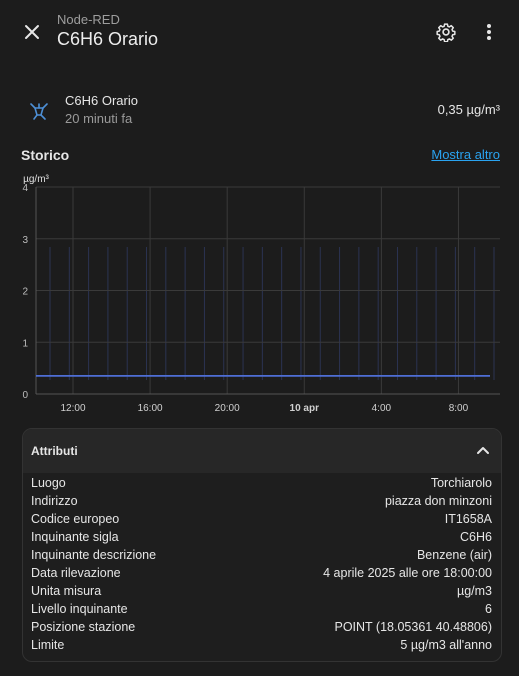 The width and height of the screenshot is (519, 676). Describe the element at coordinates (72, 408) in the screenshot. I see `x-tick-label: 12:00` at that location.